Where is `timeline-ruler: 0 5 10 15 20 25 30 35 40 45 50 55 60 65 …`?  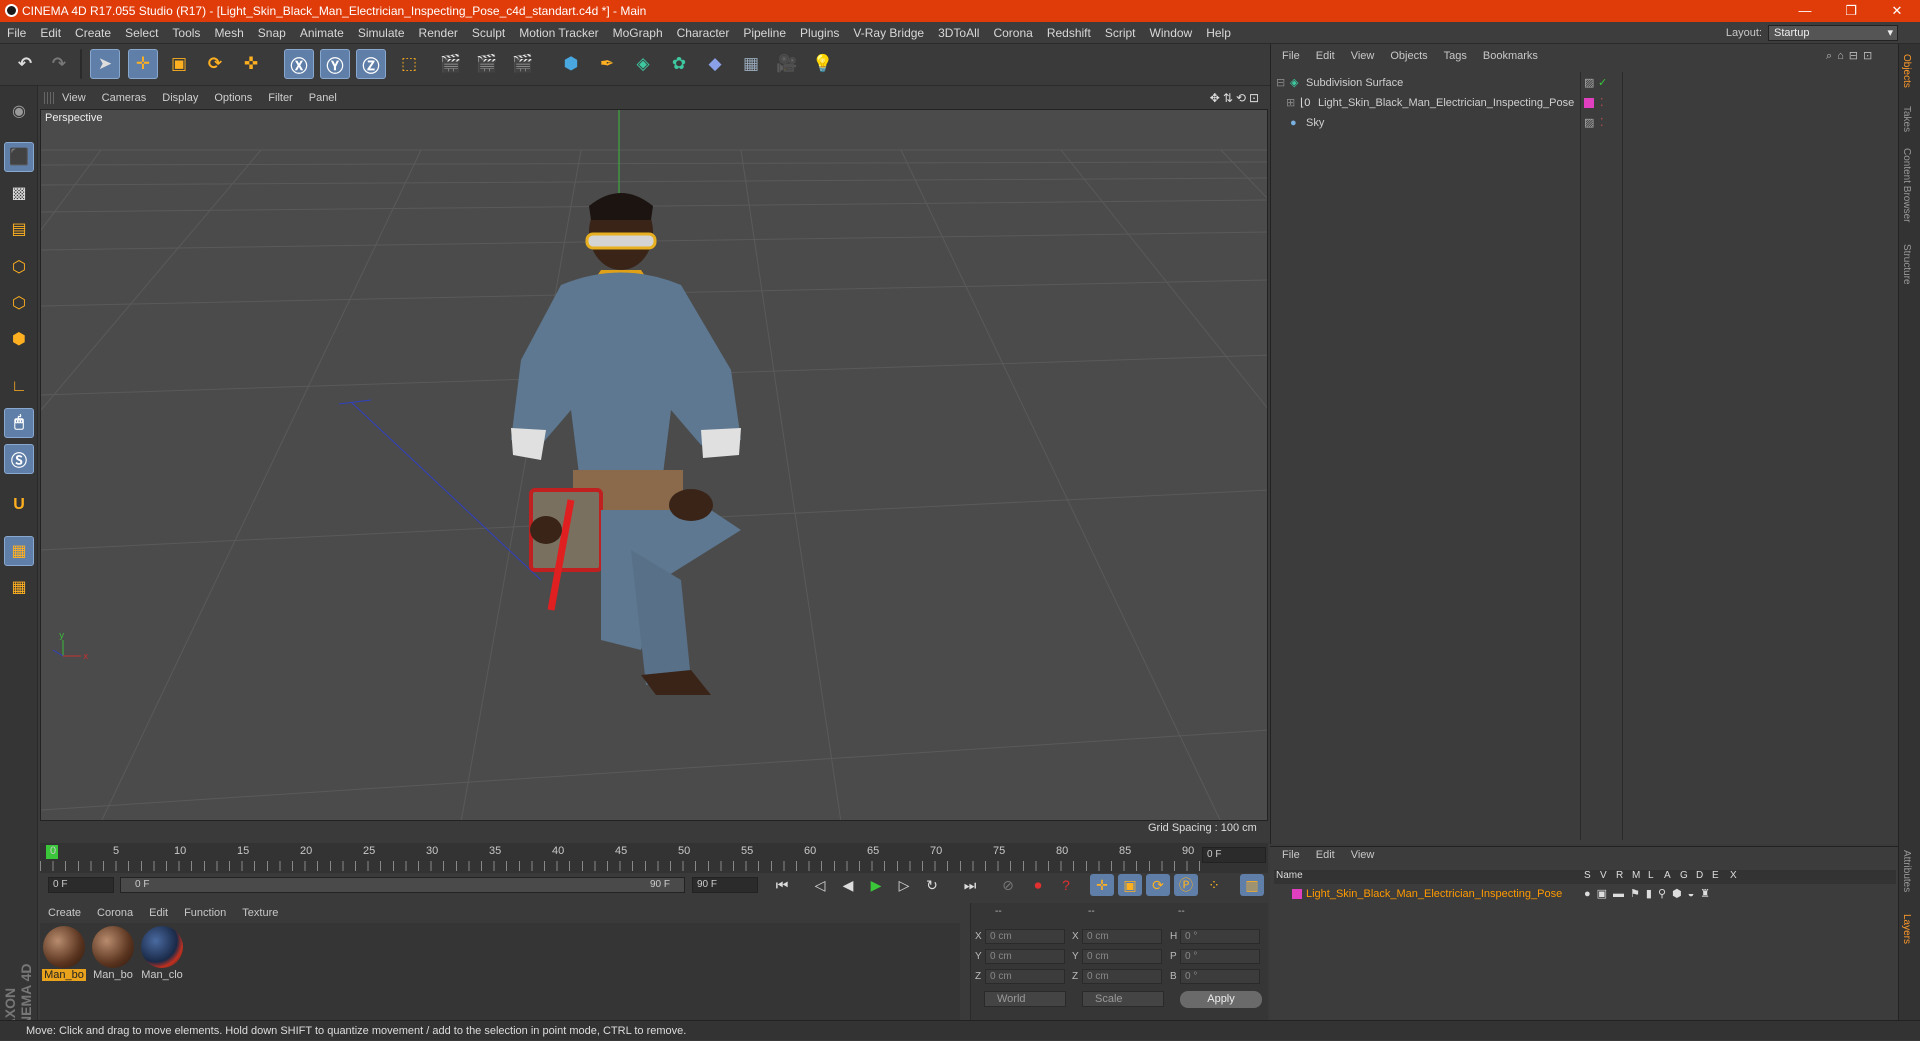
timeline-ruler: 0 5 10 15 20 25 30 35 40 45 50 55 60 65 … is located at coordinates (654, 858).